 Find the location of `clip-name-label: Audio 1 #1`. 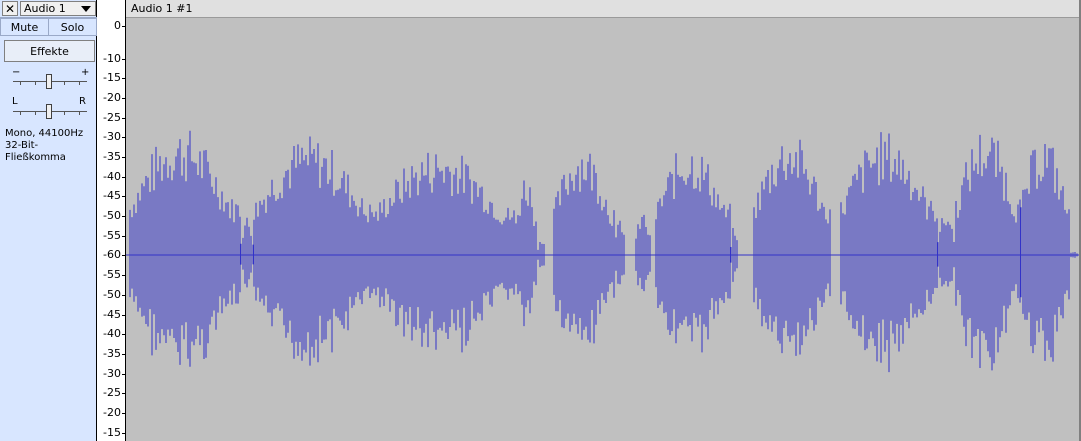

clip-name-label: Audio 1 #1 is located at coordinates (162, 8).